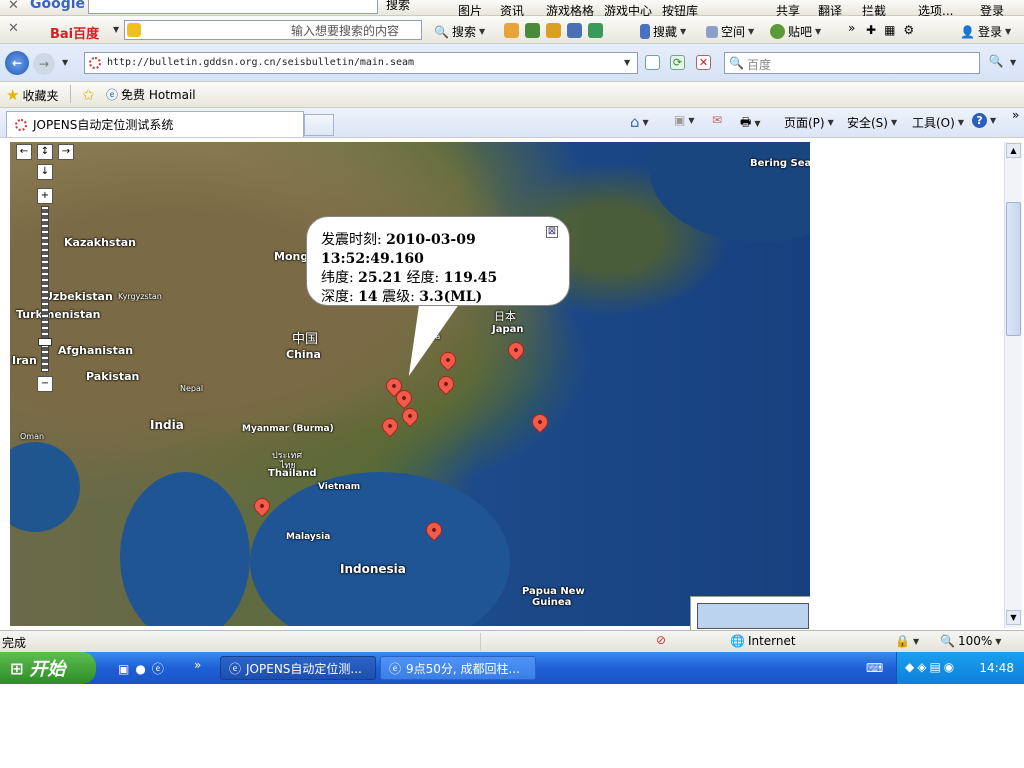  I want to click on scroll-down-icon: ▼, so click(1013, 617).